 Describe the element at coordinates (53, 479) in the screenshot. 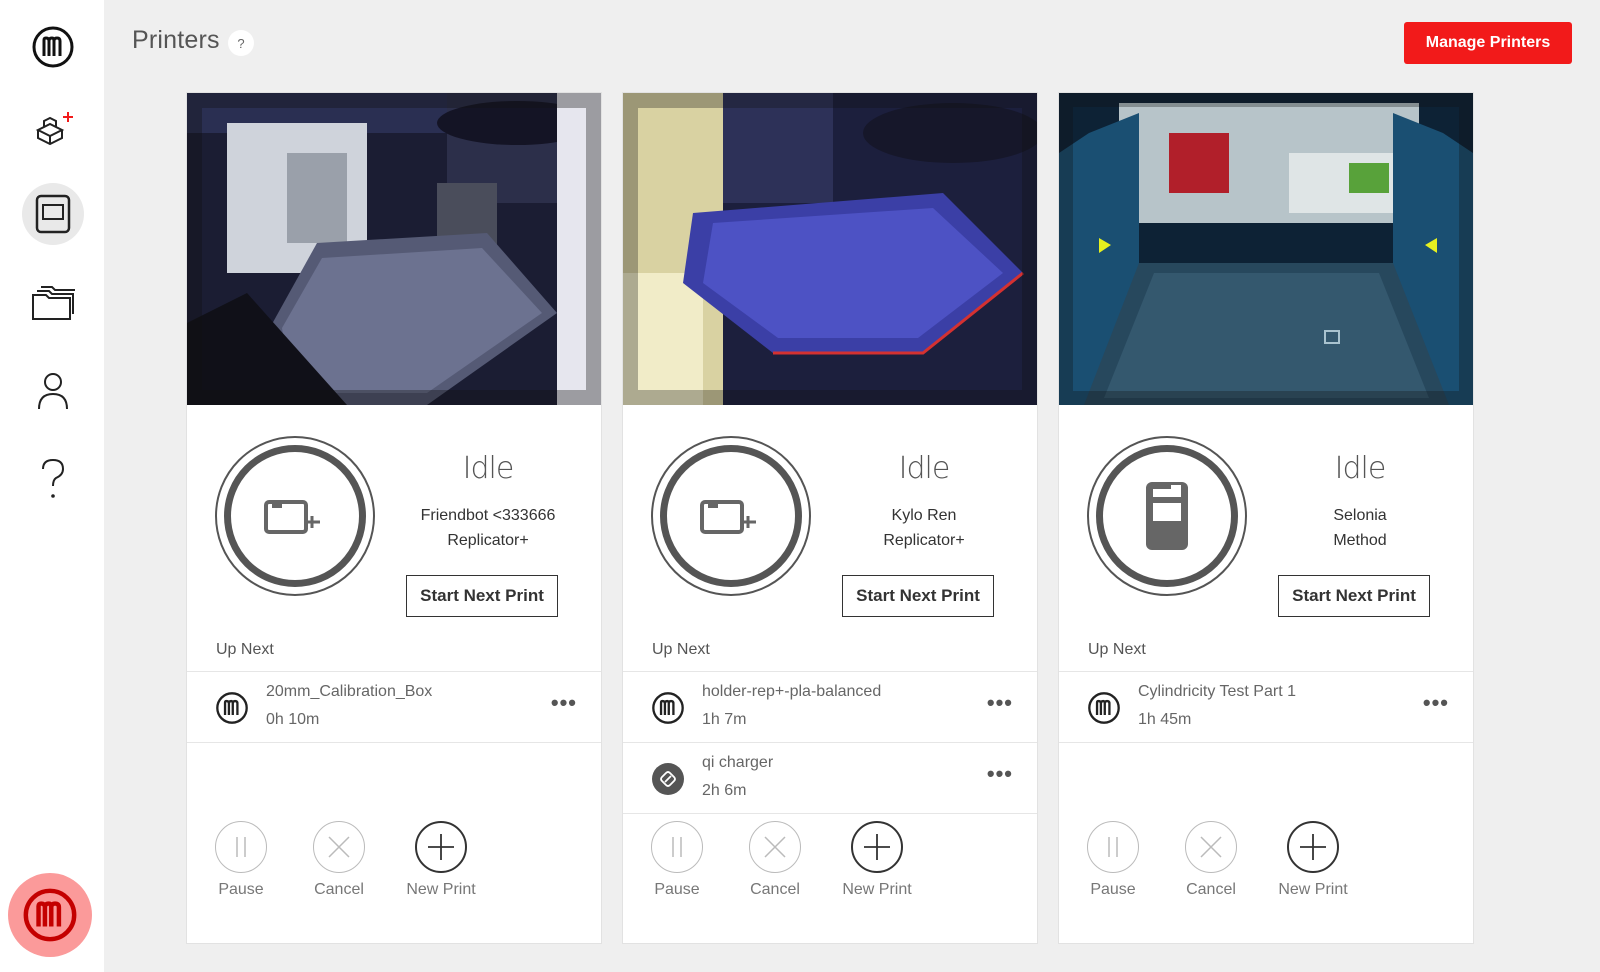

I see `help-icon` at that location.